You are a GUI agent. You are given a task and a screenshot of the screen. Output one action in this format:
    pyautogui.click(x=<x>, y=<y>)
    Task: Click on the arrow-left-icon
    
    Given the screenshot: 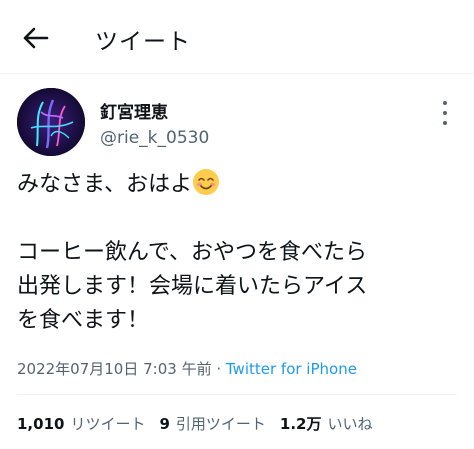 What is the action you would take?
    pyautogui.click(x=36, y=38)
    